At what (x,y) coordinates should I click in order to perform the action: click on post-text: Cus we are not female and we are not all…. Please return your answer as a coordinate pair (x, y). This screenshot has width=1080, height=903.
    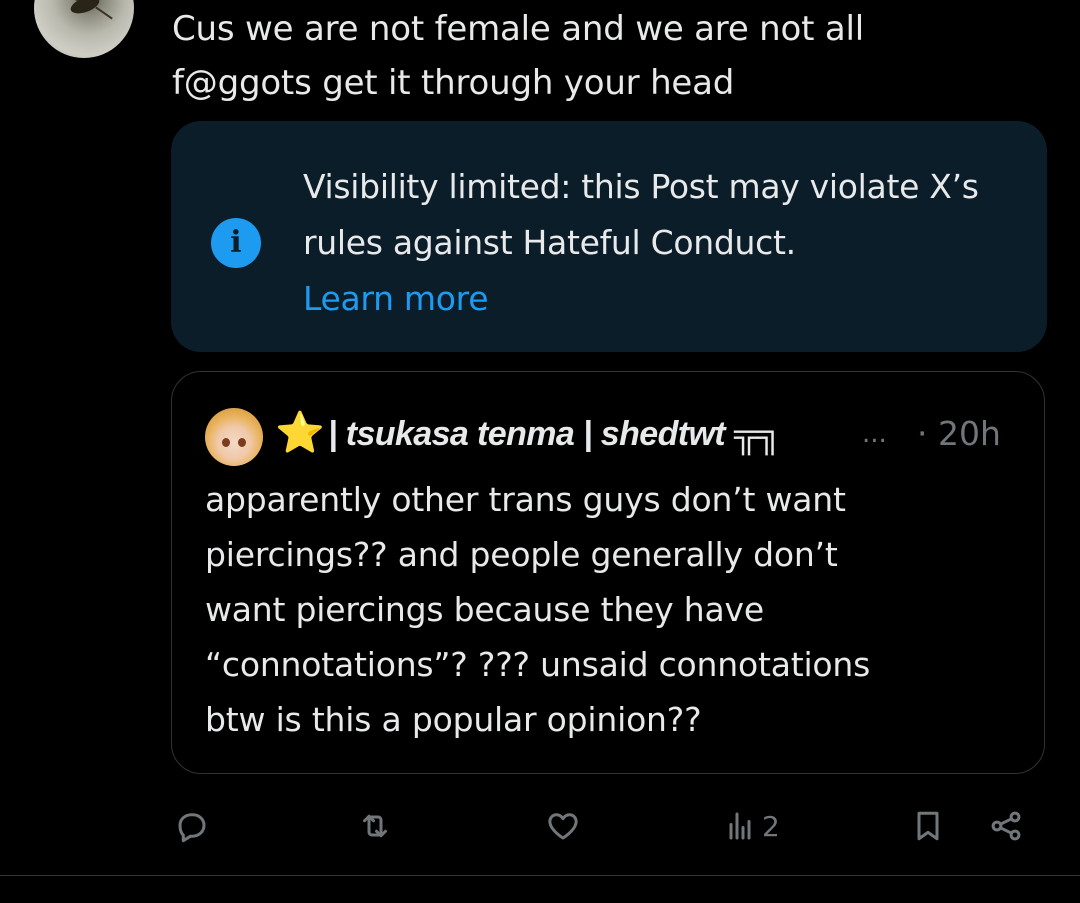
    Looking at the image, I should click on (518, 56).